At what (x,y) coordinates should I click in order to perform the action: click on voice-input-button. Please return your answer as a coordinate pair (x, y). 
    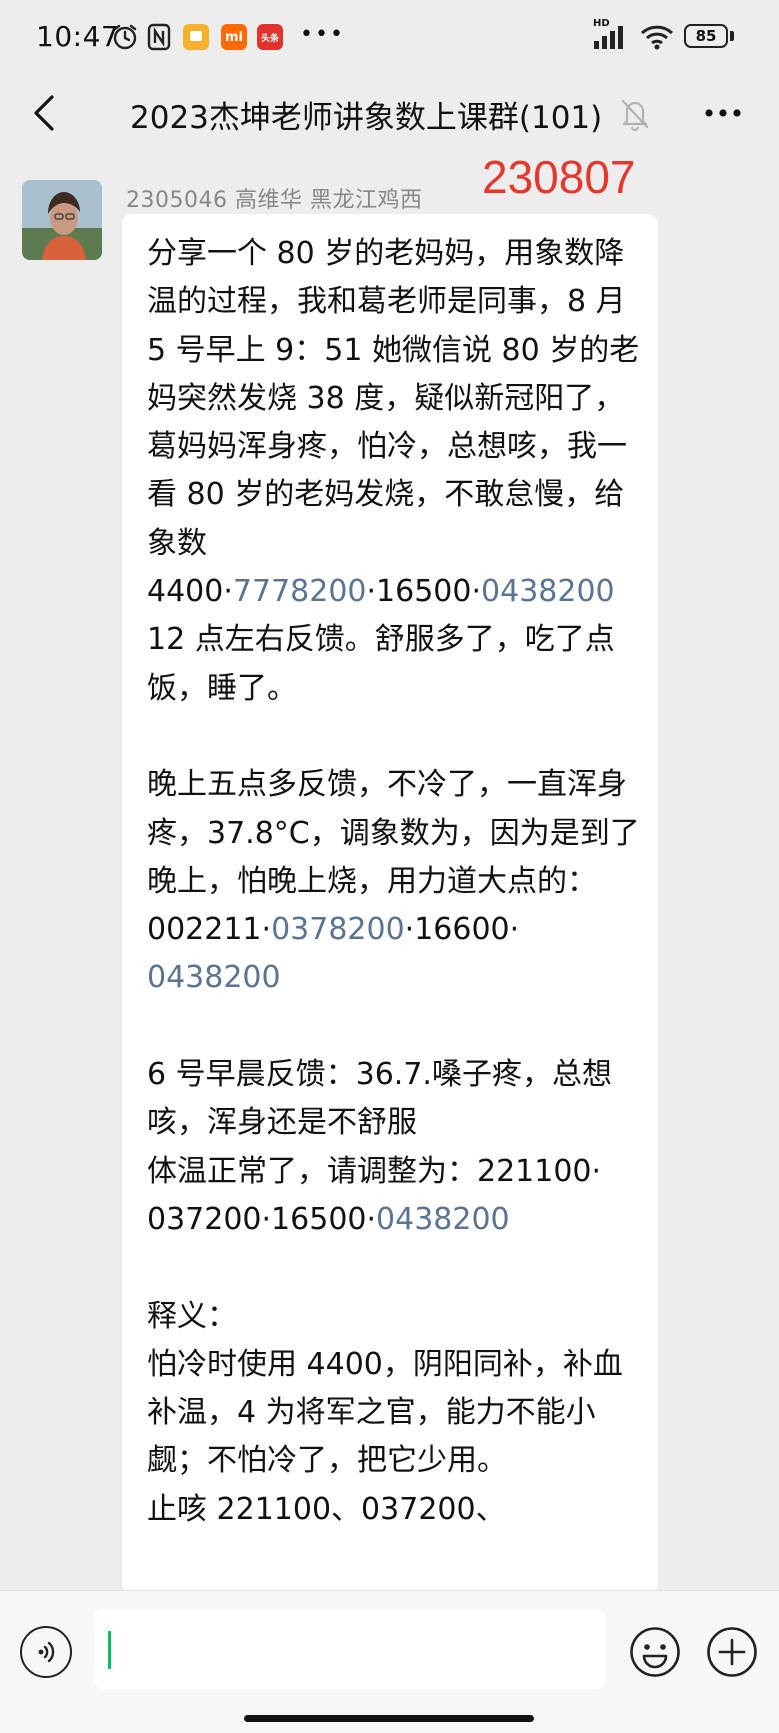
    Looking at the image, I should click on (46, 1652).